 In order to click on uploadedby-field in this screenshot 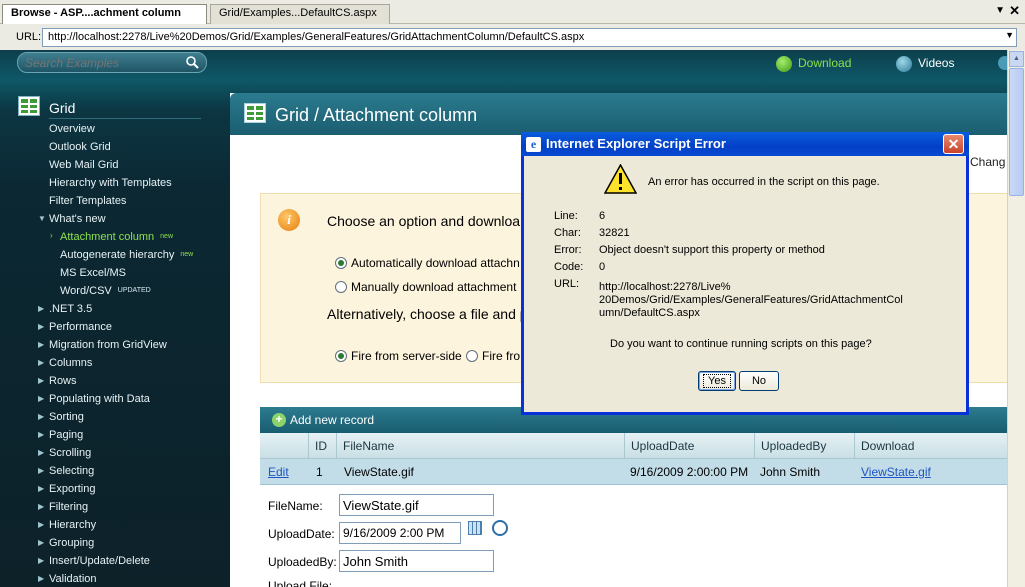, I will do `click(416, 561)`.